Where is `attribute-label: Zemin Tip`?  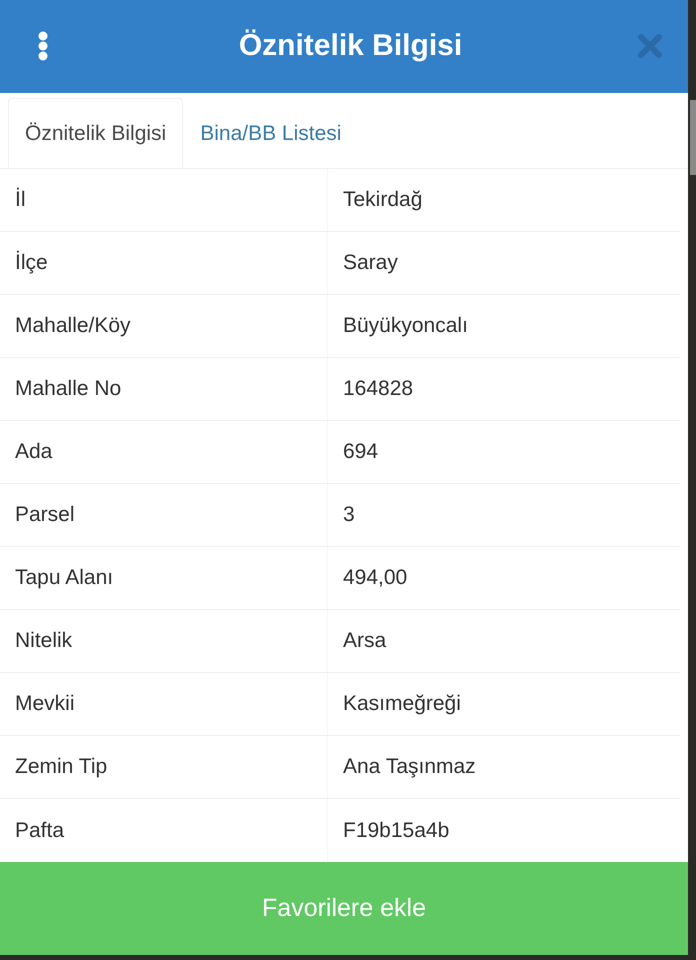
attribute-label: Zemin Tip is located at coordinates (61, 767).